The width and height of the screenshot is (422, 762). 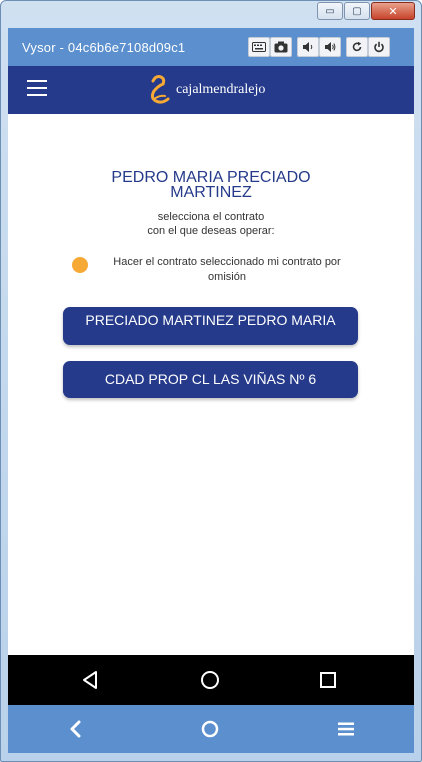 What do you see at coordinates (211, 217) in the screenshot?
I see `instruction-line-1: selecciona el contrato` at bounding box center [211, 217].